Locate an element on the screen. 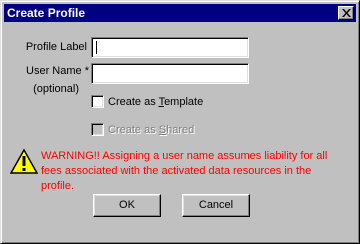 This screenshot has height=244, width=360. close-icon is located at coordinates (346, 13).